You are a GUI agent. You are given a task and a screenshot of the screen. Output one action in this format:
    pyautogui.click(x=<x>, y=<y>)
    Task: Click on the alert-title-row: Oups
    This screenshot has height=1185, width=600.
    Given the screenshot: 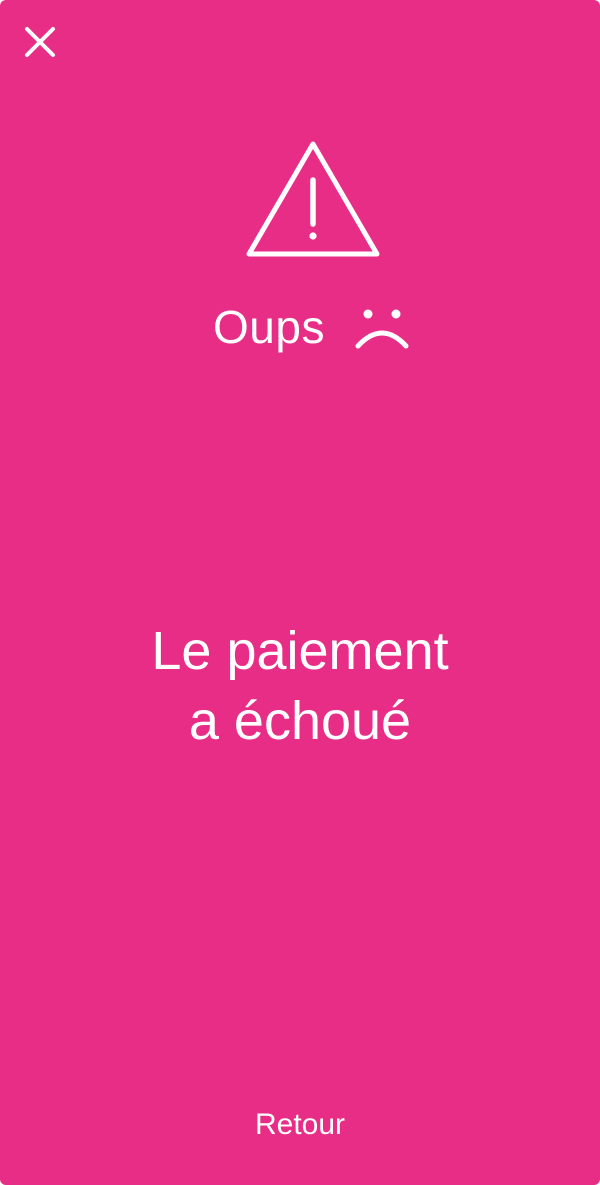 What is the action you would take?
    pyautogui.click(x=300, y=327)
    